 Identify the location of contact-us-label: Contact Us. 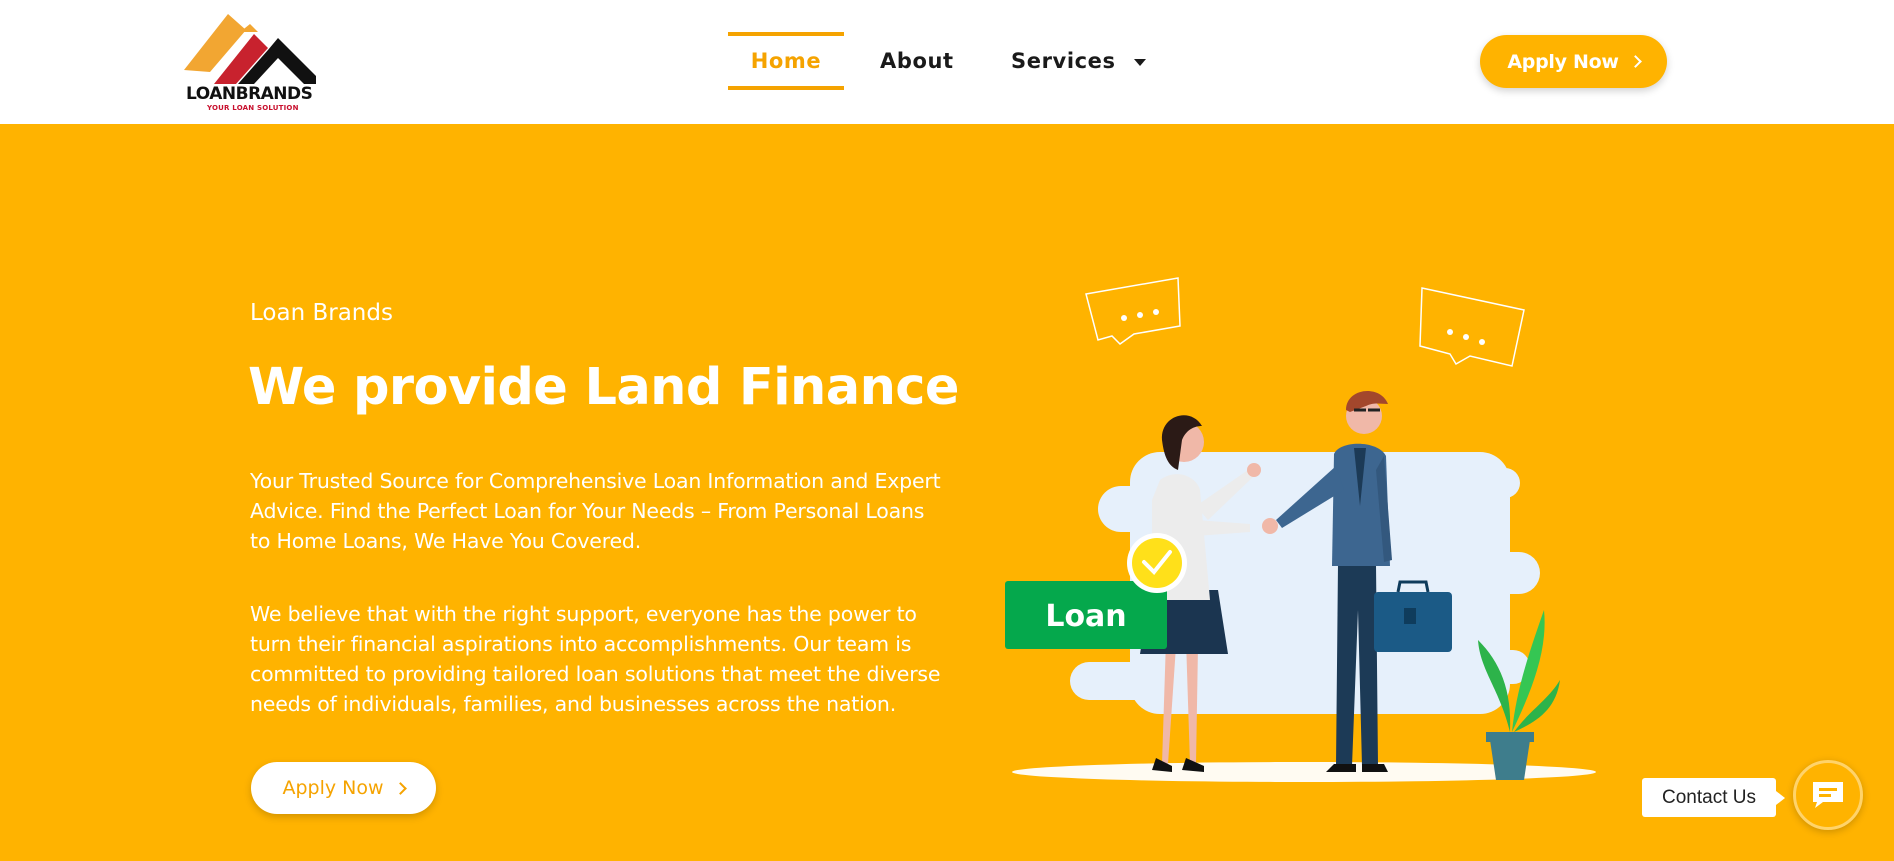
(1713, 797).